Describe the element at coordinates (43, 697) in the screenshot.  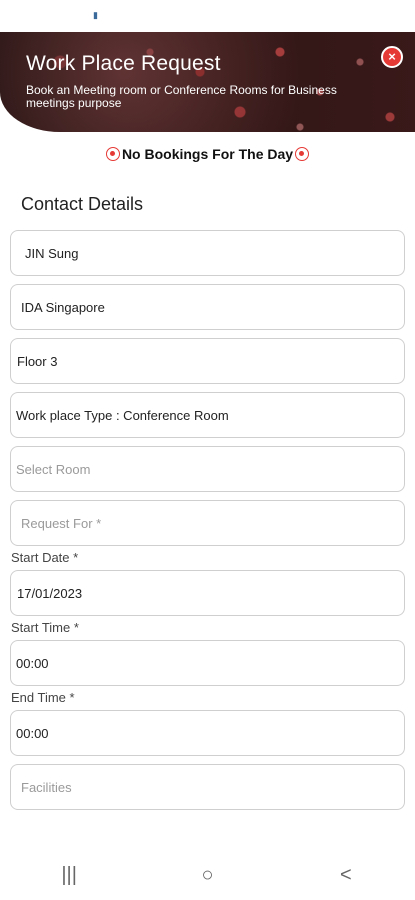
I see `end-time-label: End Time *` at that location.